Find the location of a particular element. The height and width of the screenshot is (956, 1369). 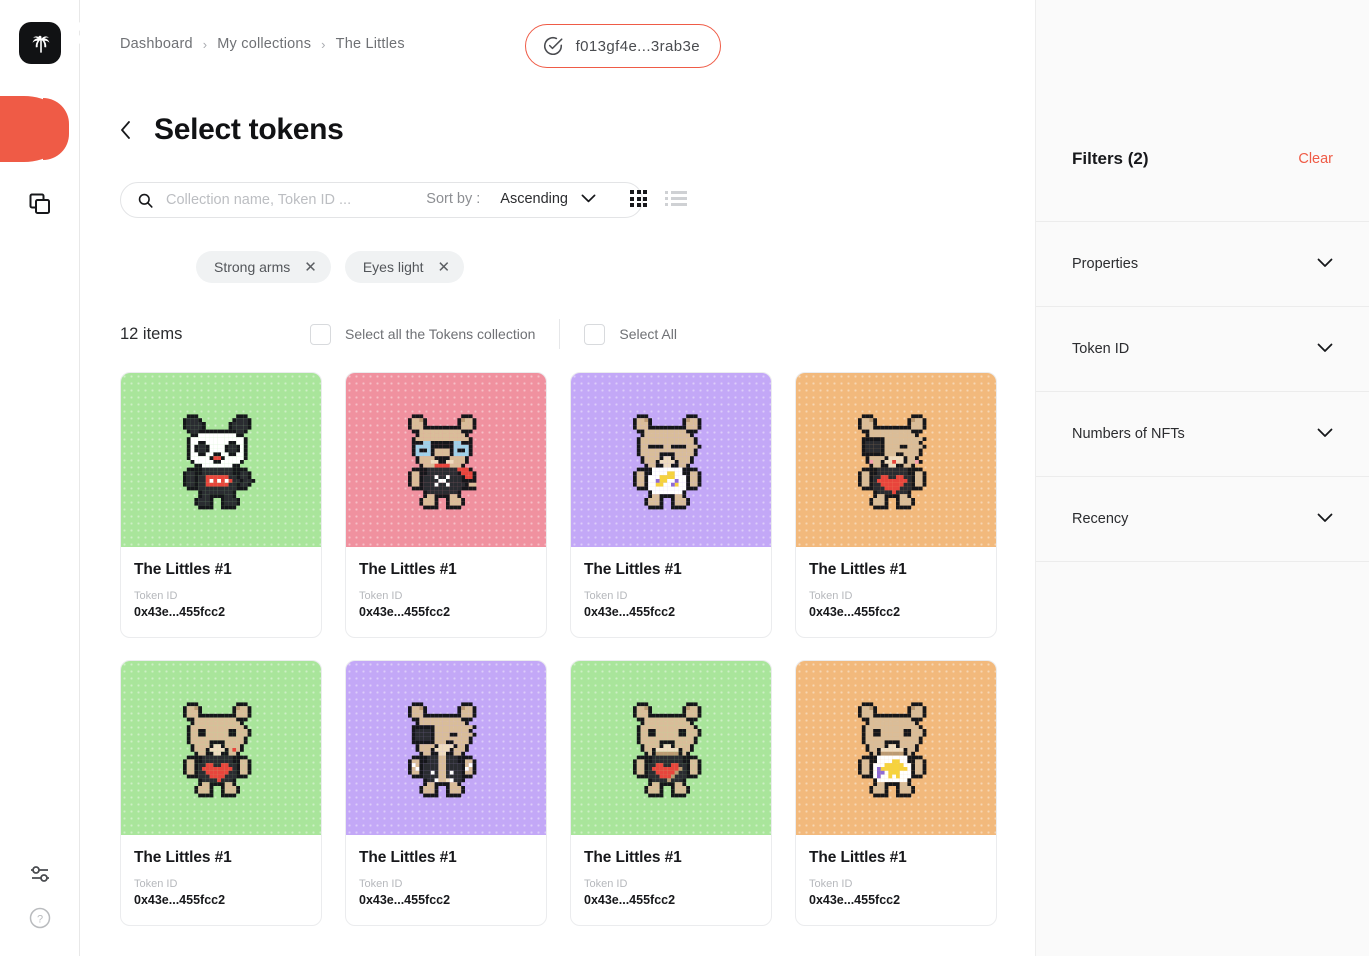

grid-view-button is located at coordinates (638, 198).